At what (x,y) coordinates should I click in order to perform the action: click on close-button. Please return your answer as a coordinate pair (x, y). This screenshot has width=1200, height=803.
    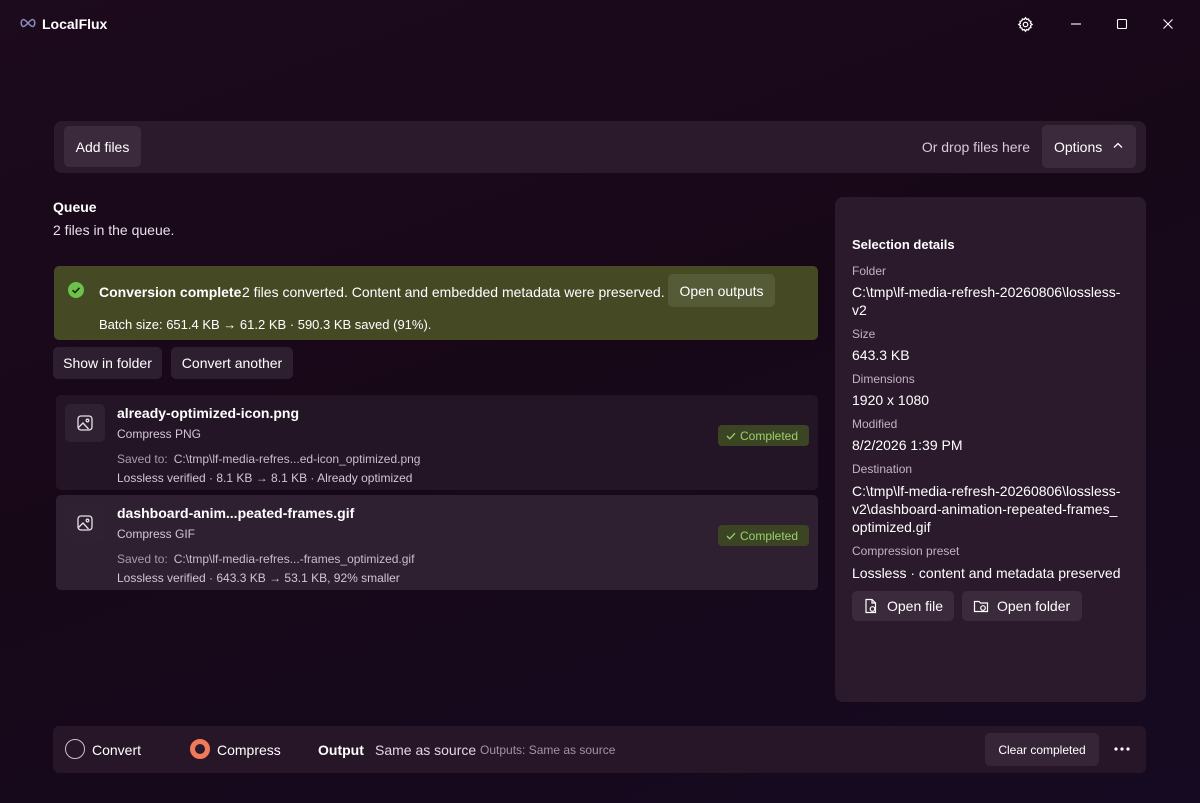
    Looking at the image, I should click on (1168, 24).